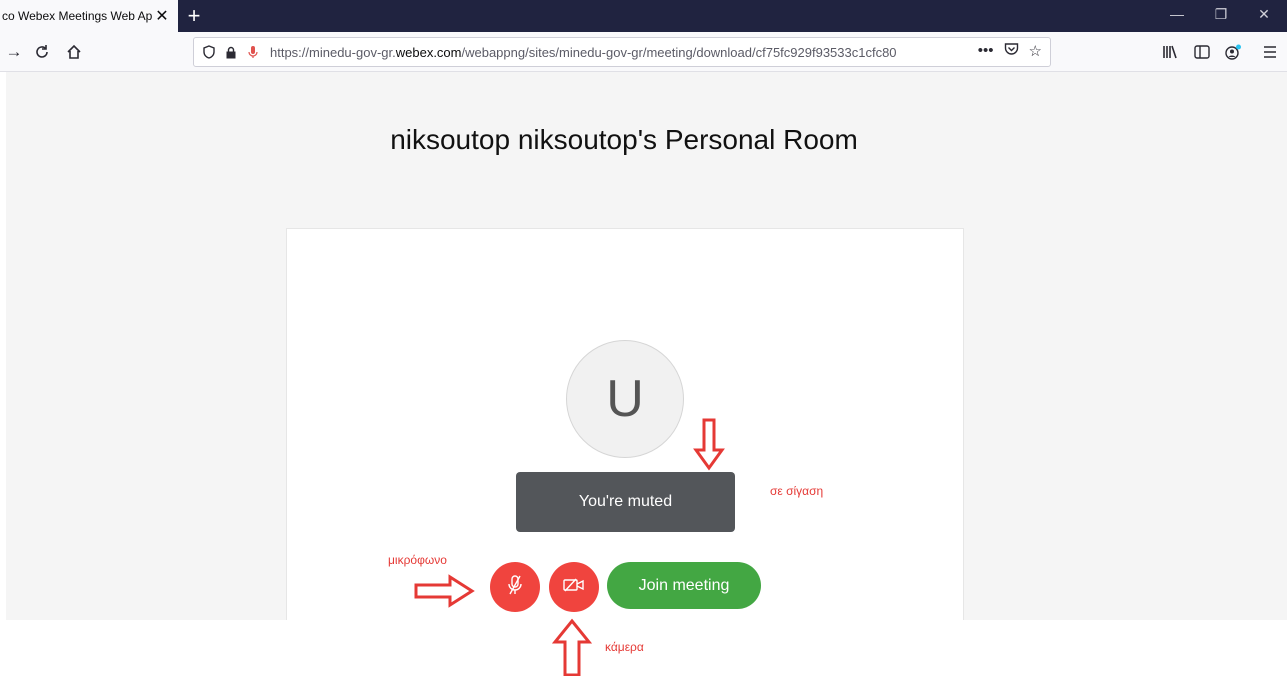  I want to click on annotation-camera: κάμερα, so click(624, 647).